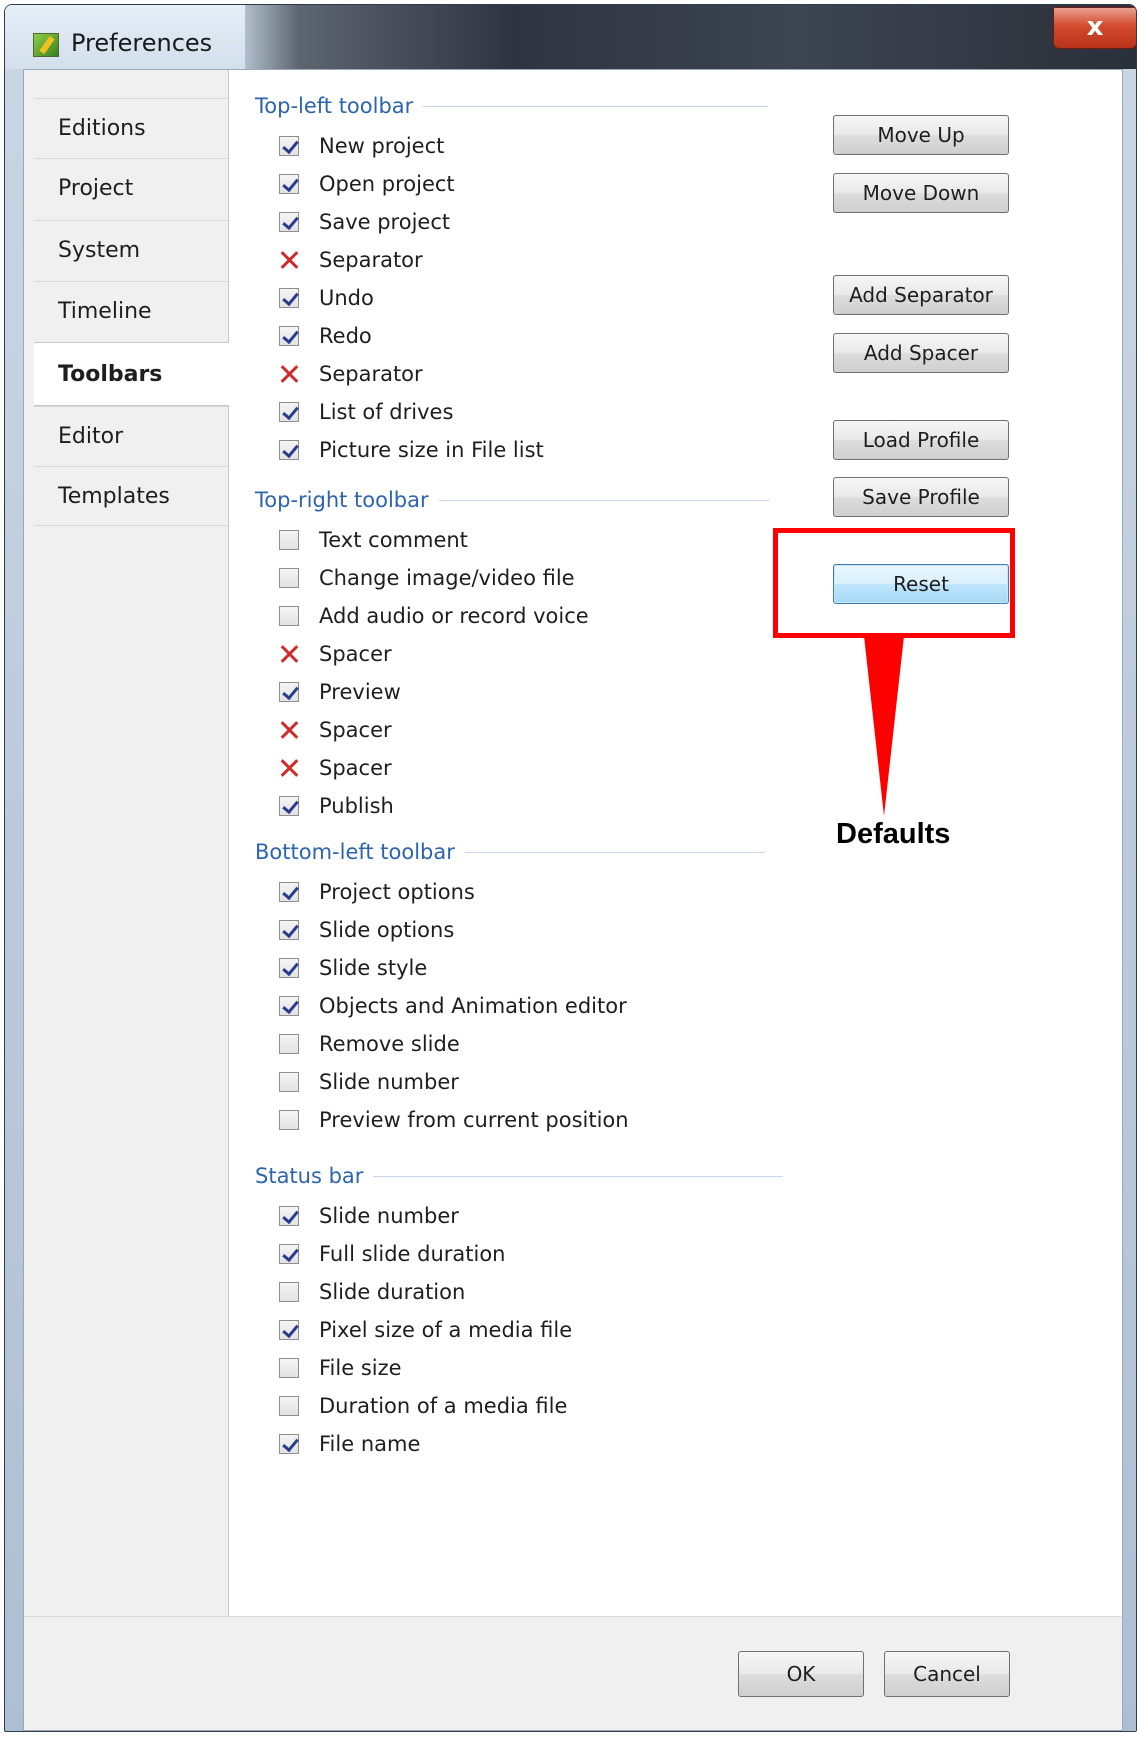  Describe the element at coordinates (340, 692) in the screenshot. I see `list-item: Preview` at that location.